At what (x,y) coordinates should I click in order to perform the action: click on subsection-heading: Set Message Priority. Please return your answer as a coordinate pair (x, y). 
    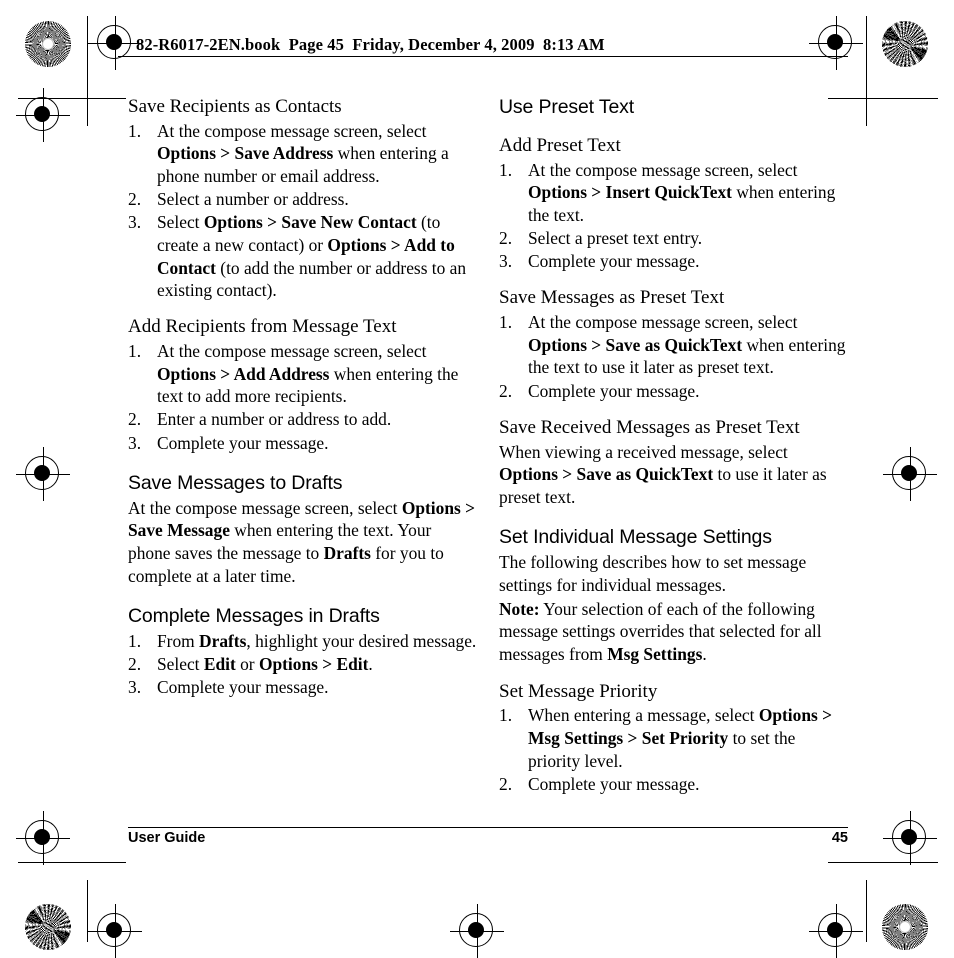
    Looking at the image, I should click on (578, 691).